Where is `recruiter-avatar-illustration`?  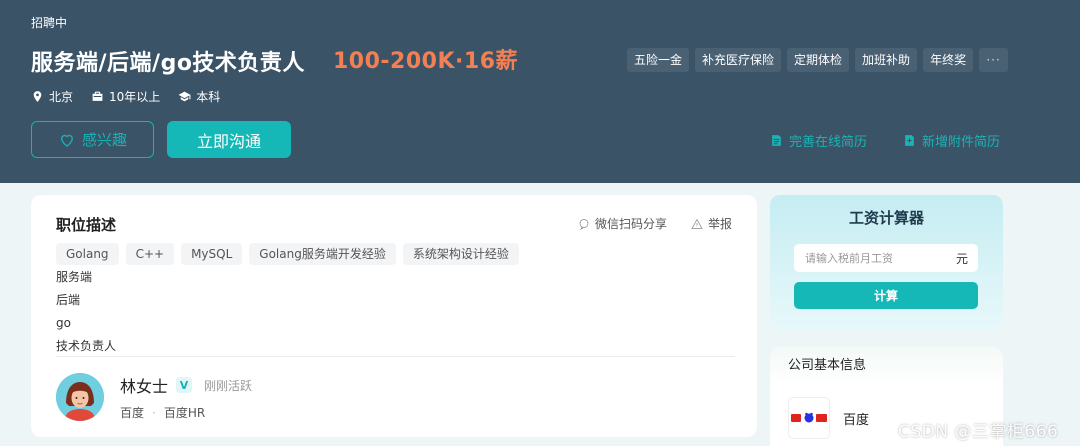
recruiter-avatar-illustration is located at coordinates (80, 397).